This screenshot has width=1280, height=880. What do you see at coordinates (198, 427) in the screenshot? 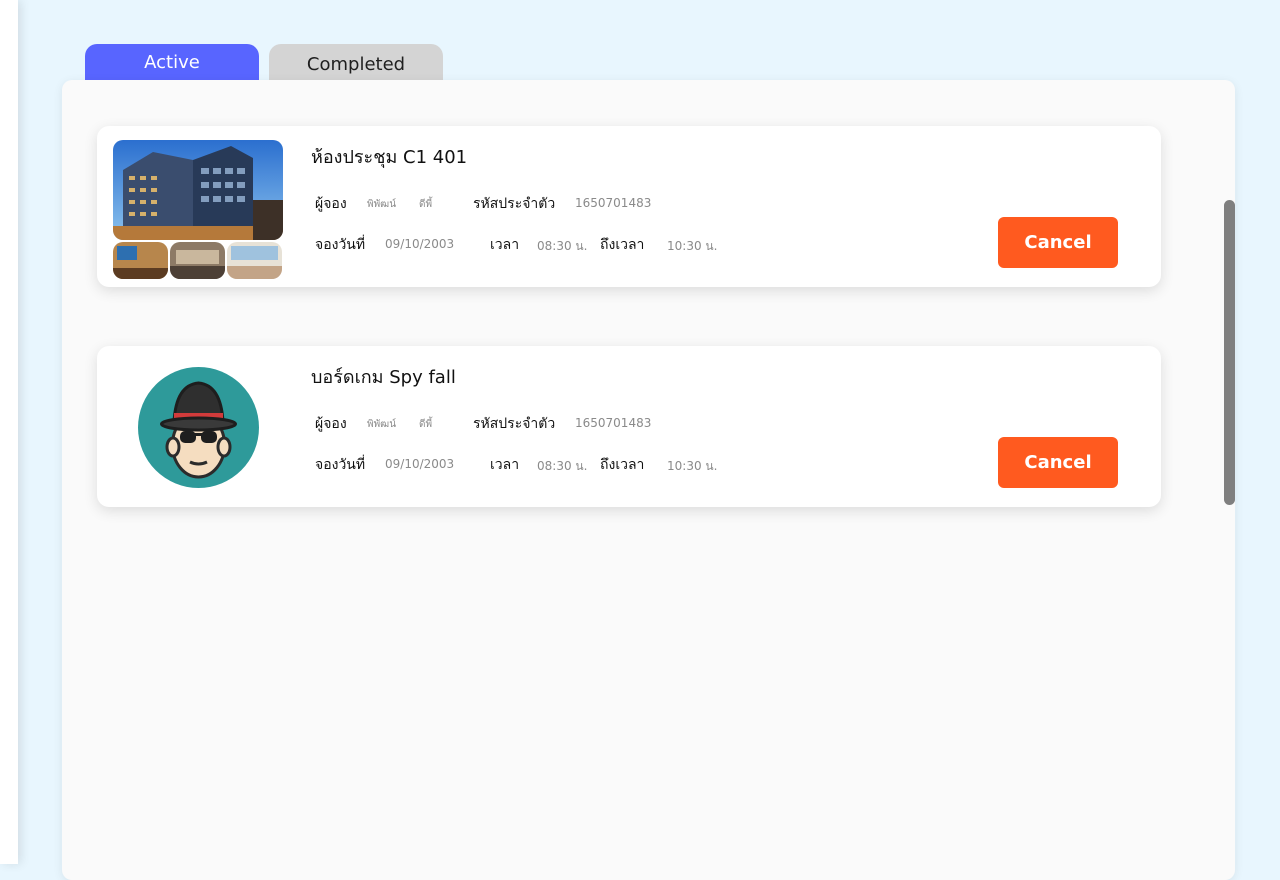
I see `spy-avatar-icon` at bounding box center [198, 427].